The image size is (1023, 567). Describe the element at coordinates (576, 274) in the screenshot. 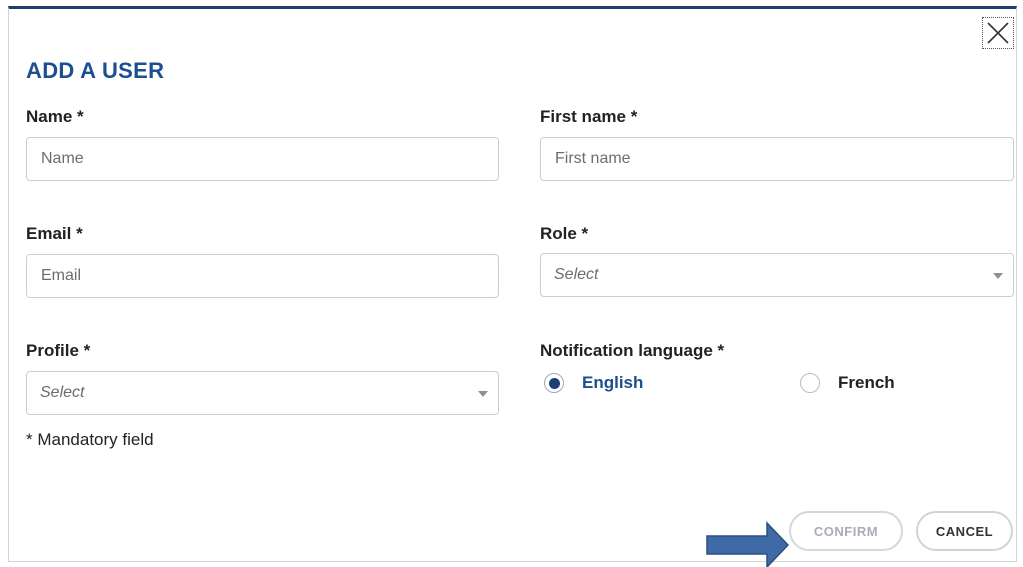

I see `role-select-value: Select` at that location.